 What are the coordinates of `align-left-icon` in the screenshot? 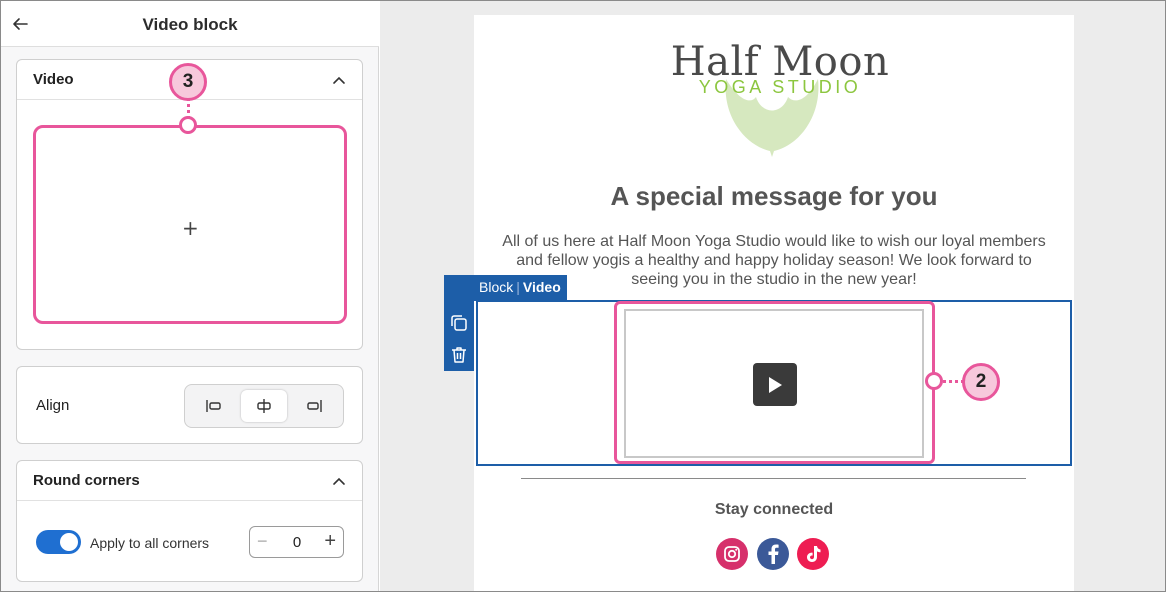 It's located at (213, 406).